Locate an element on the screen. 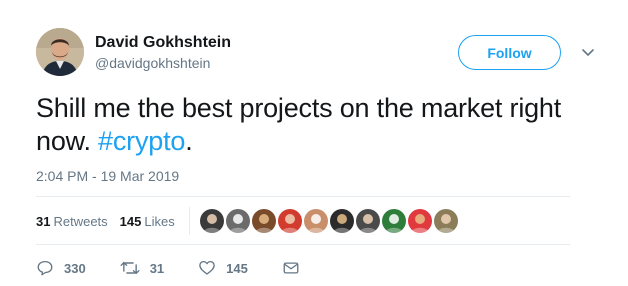  stats-separator is located at coordinates (189, 221).